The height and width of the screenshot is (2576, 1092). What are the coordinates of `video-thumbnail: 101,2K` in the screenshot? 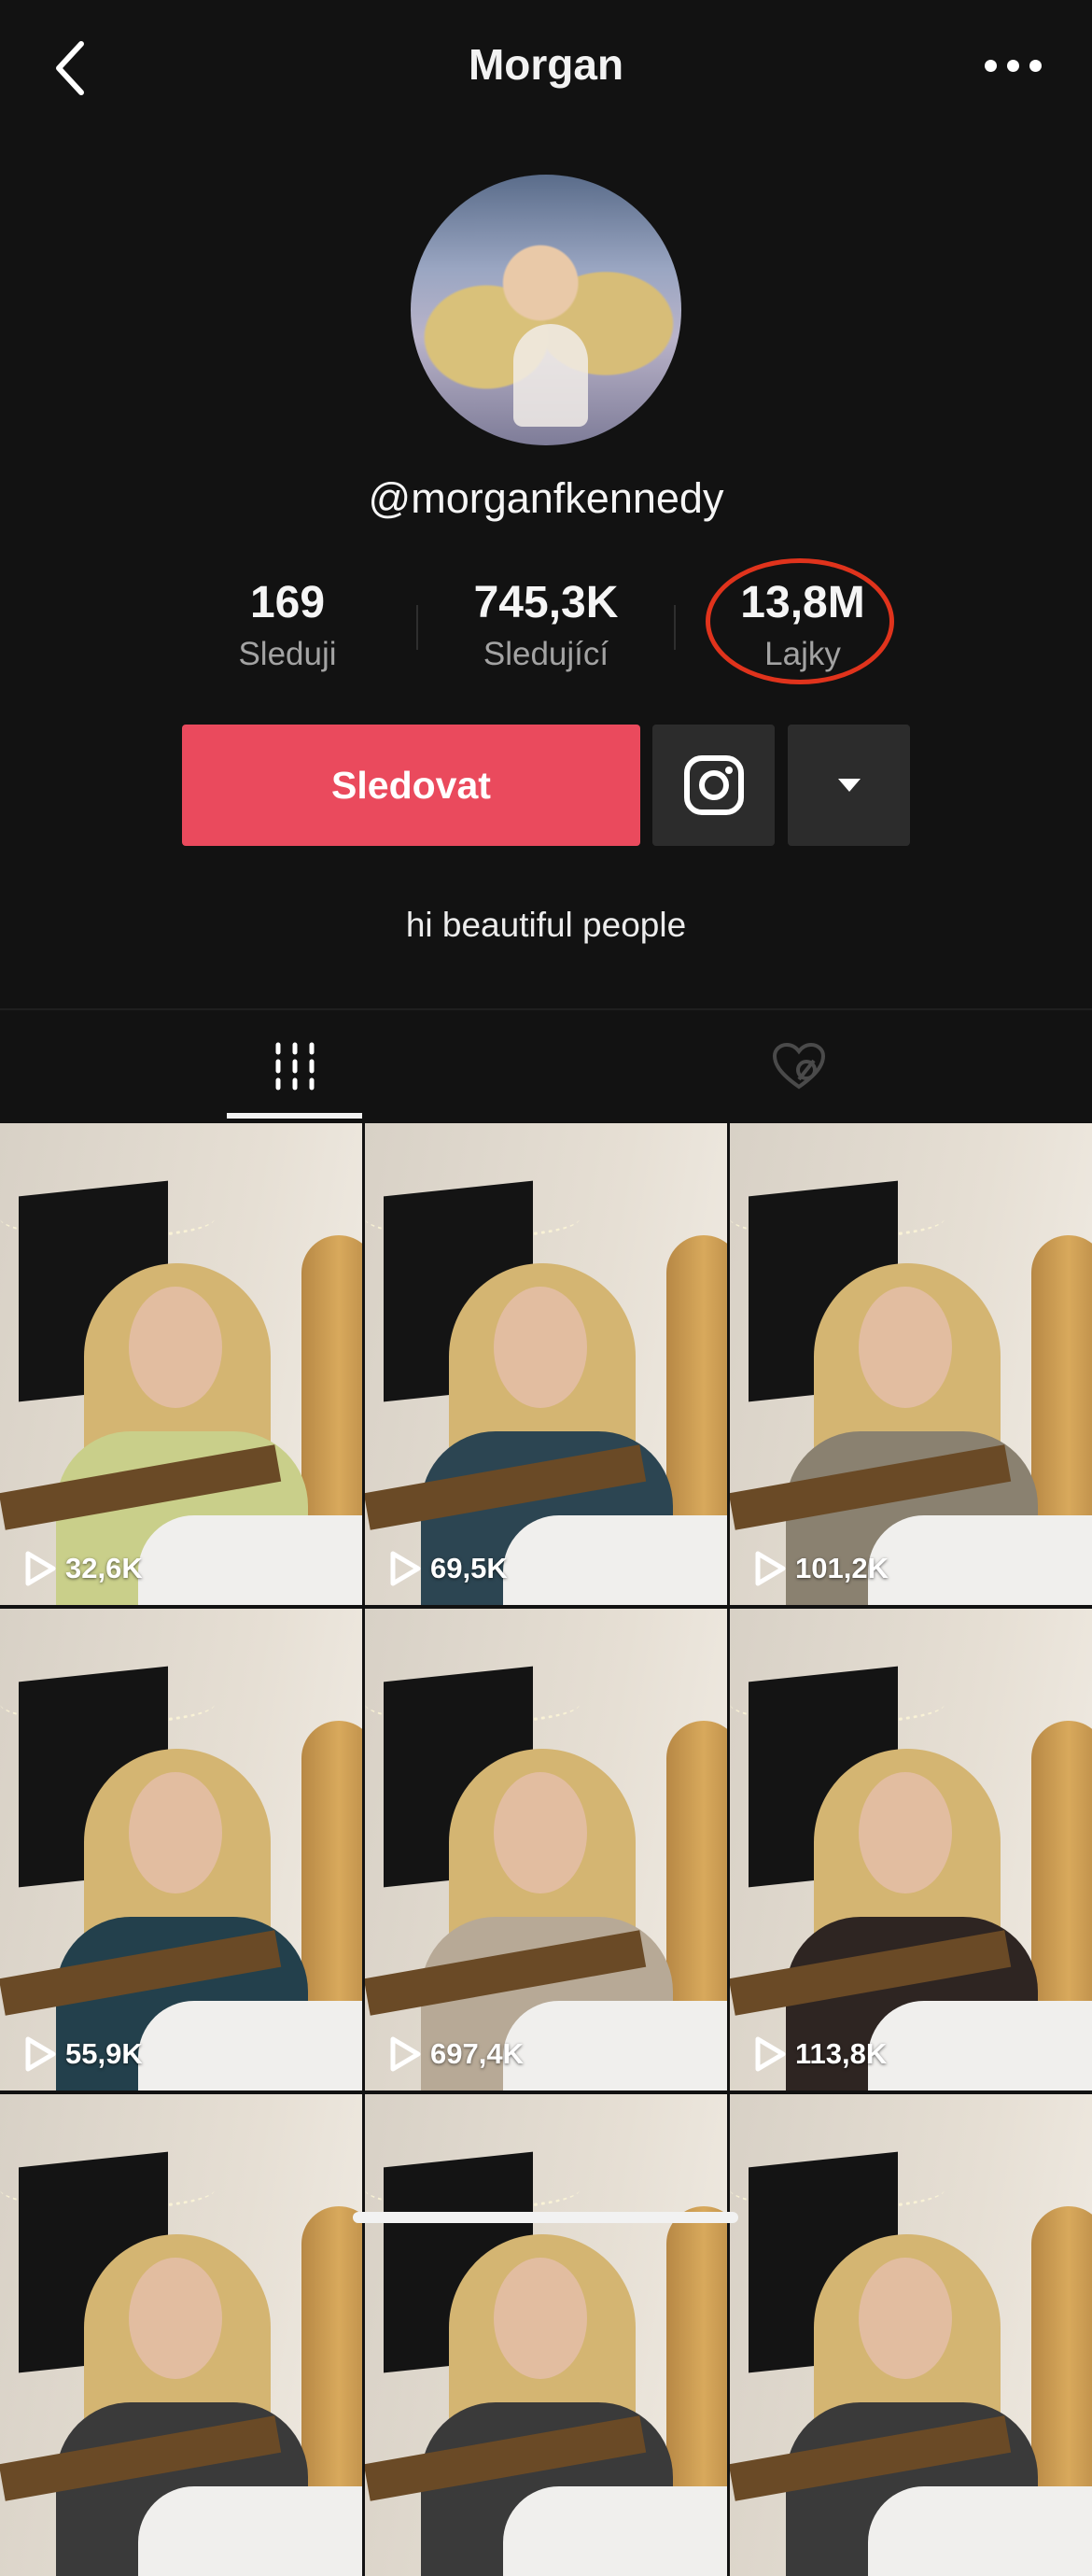 It's located at (911, 1364).